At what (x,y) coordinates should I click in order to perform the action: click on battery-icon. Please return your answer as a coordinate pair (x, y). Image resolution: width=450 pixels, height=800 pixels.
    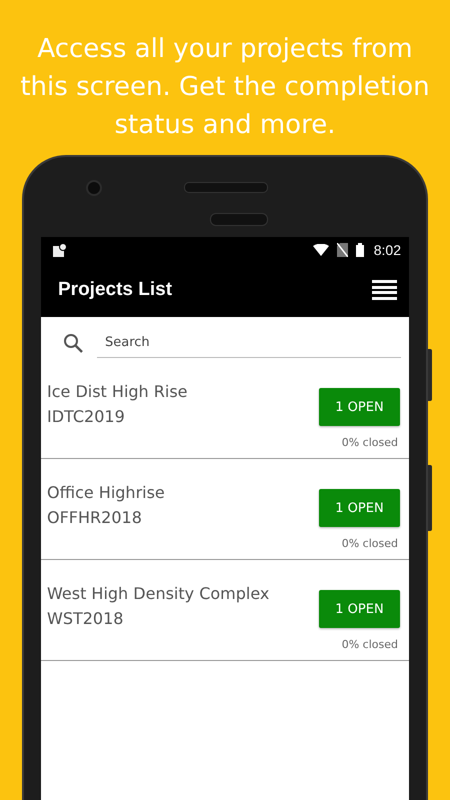
    Looking at the image, I should click on (360, 249).